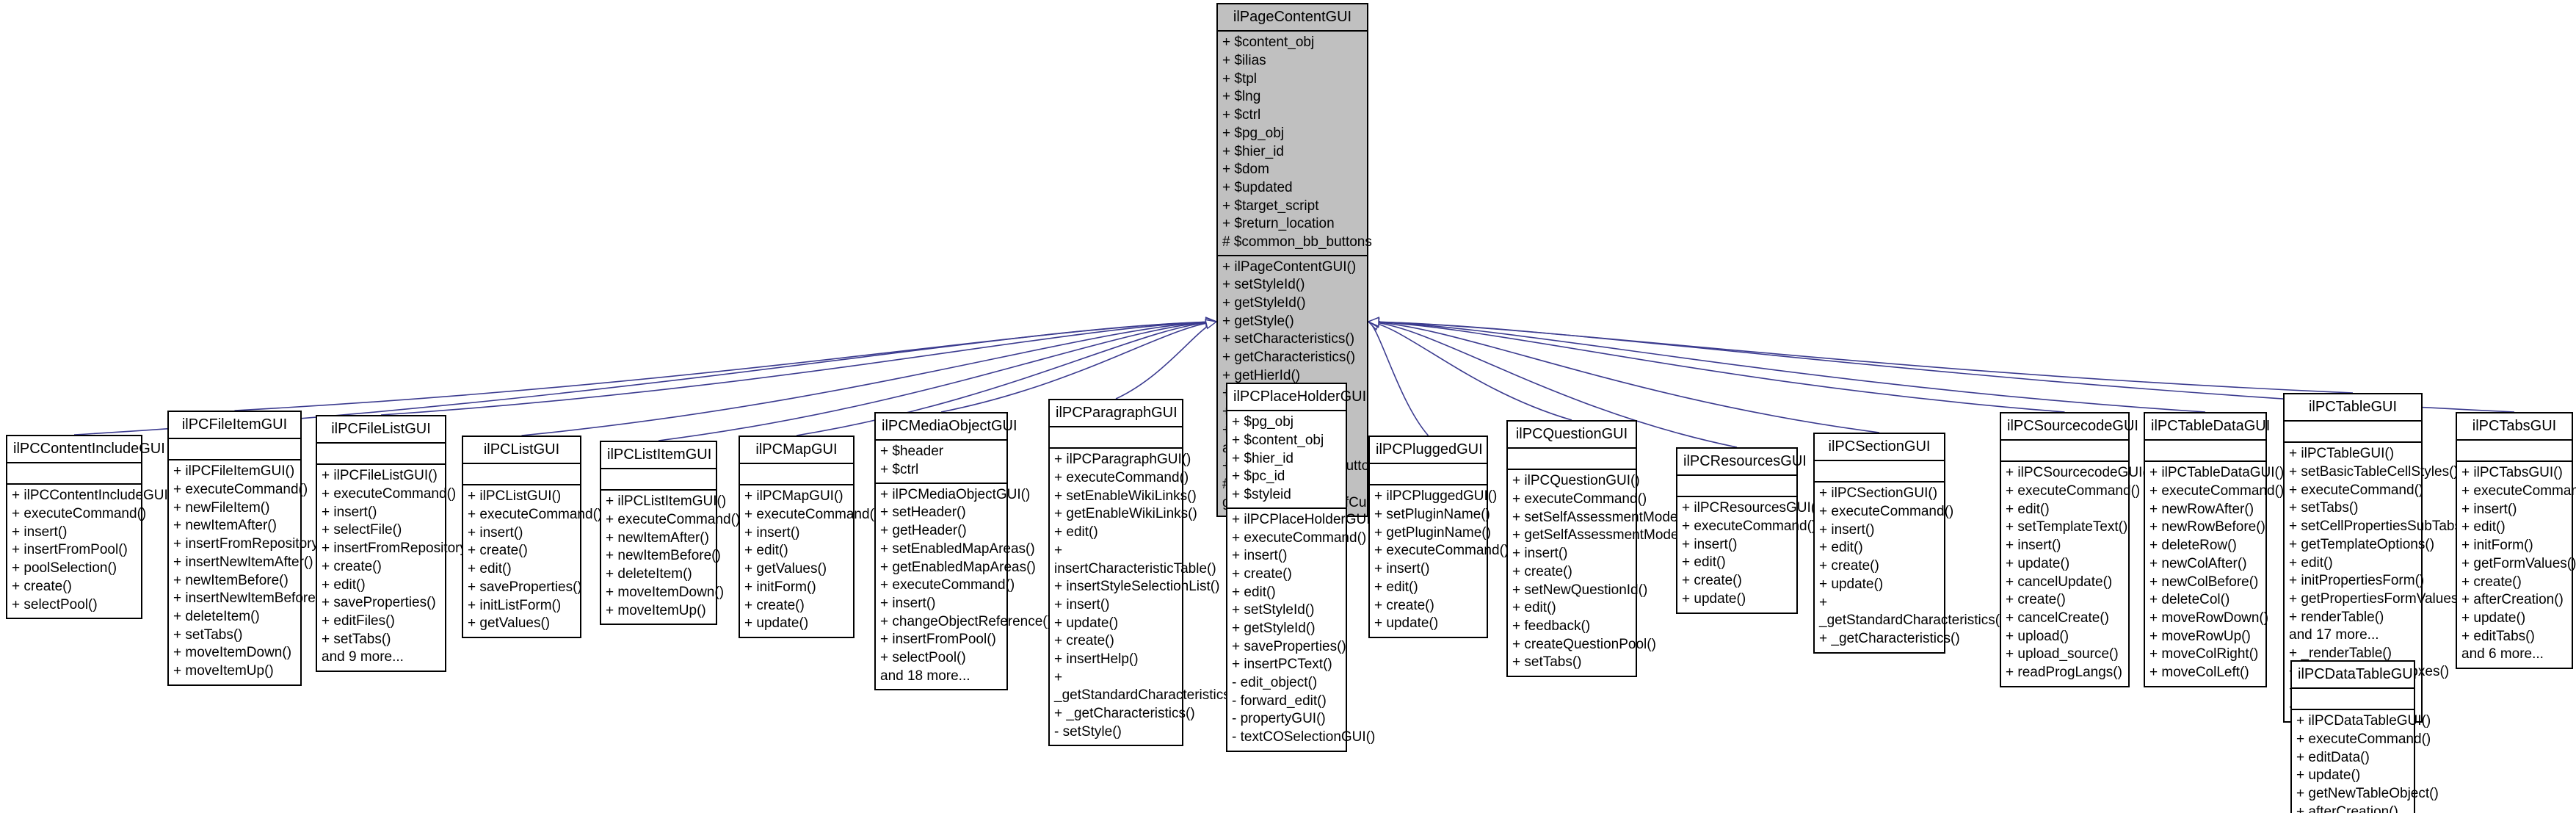 The width and height of the screenshot is (2576, 813). I want to click on operation-row: + setSelfAssessmentMode(), so click(1600, 517).